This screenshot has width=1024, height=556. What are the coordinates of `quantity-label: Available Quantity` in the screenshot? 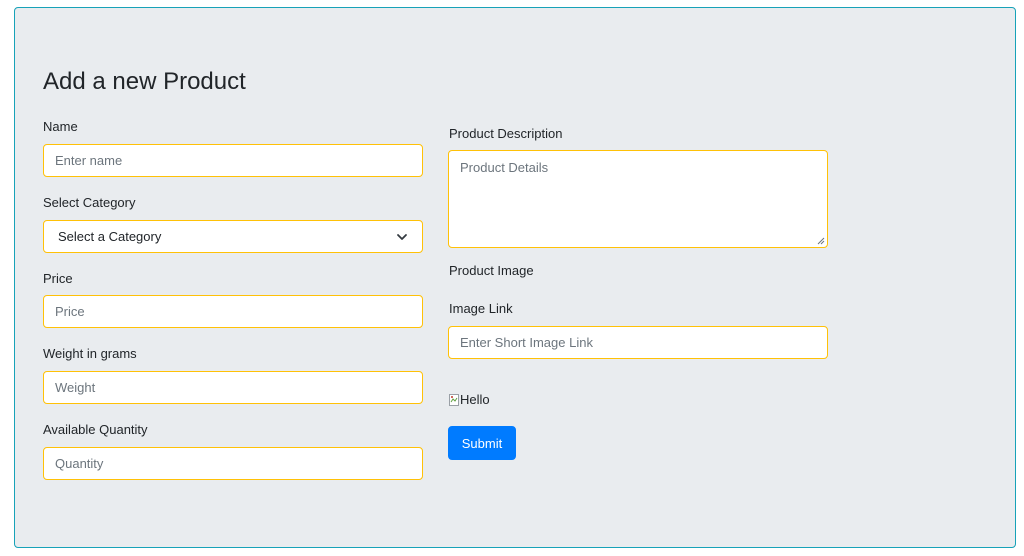 It's located at (95, 429).